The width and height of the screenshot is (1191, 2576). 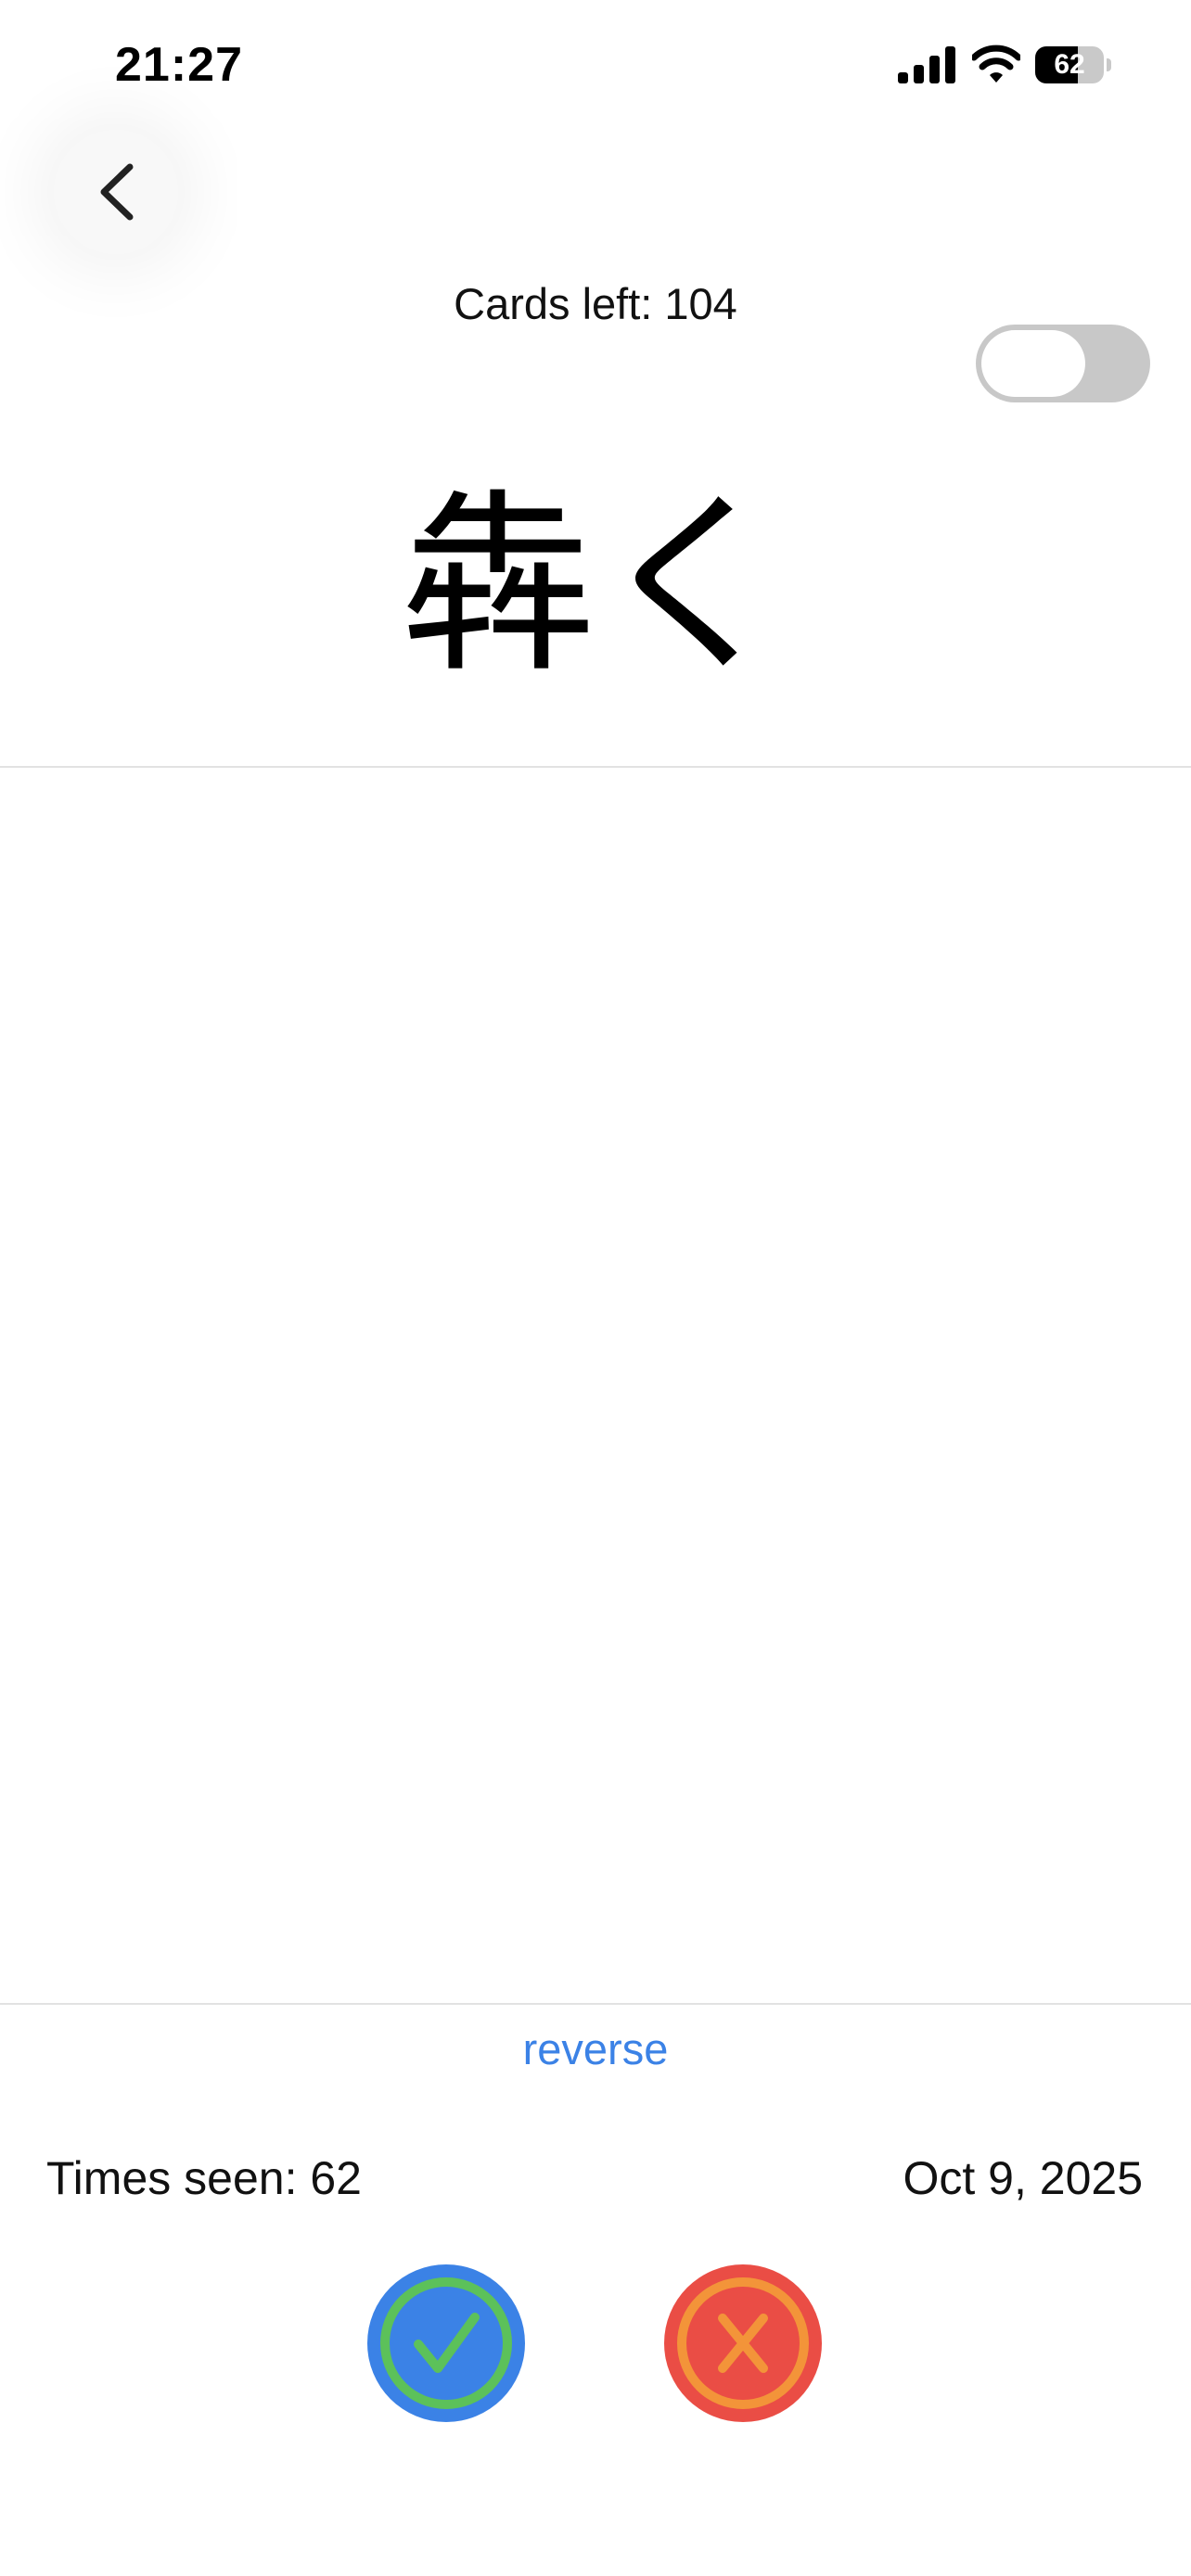 I want to click on status-time: 21:27, so click(x=179, y=65).